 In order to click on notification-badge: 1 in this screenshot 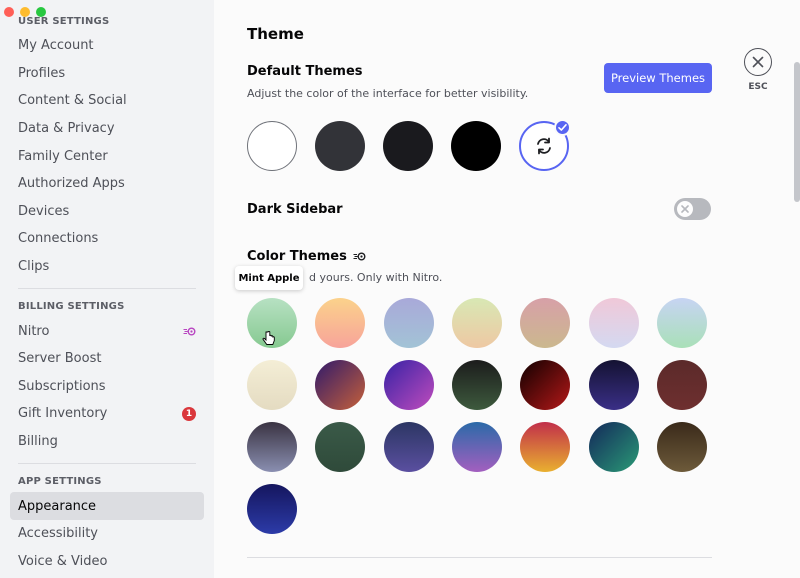, I will do `click(189, 413)`.